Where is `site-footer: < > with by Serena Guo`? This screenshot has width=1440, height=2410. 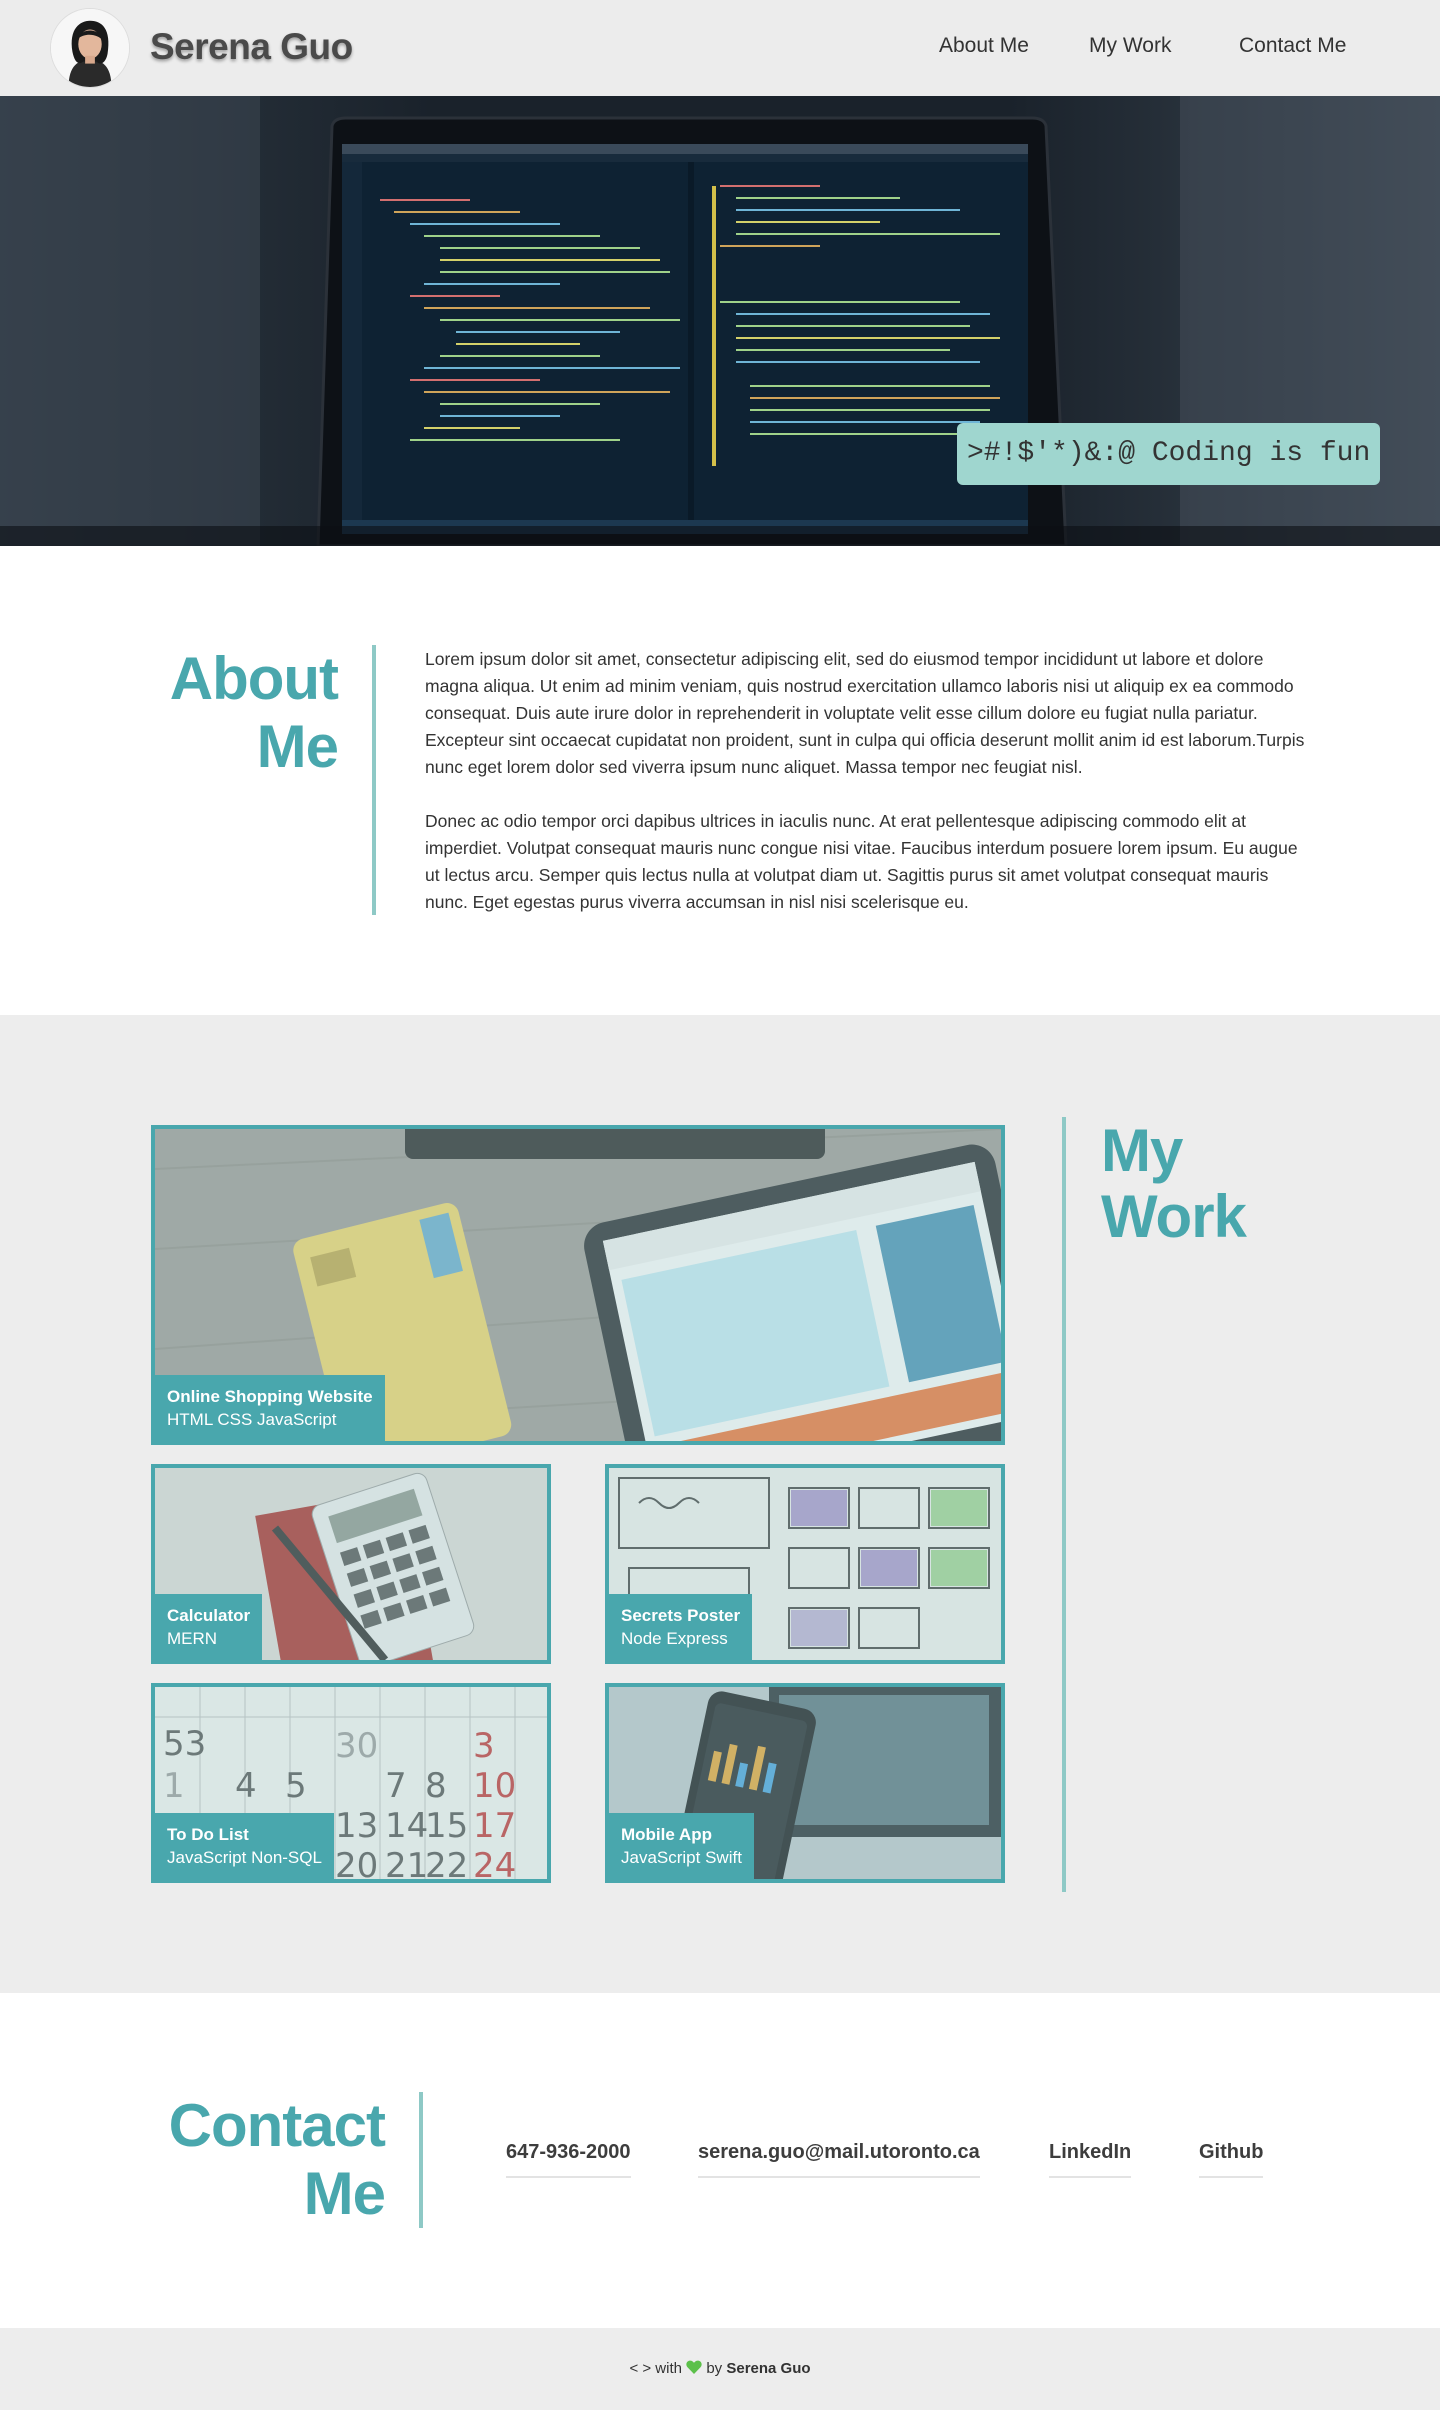
site-footer: < > with by Serena Guo is located at coordinates (720, 2369).